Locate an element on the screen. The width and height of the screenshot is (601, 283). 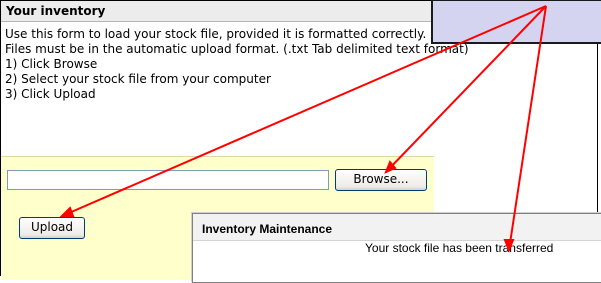
callout-box is located at coordinates (516, 22).